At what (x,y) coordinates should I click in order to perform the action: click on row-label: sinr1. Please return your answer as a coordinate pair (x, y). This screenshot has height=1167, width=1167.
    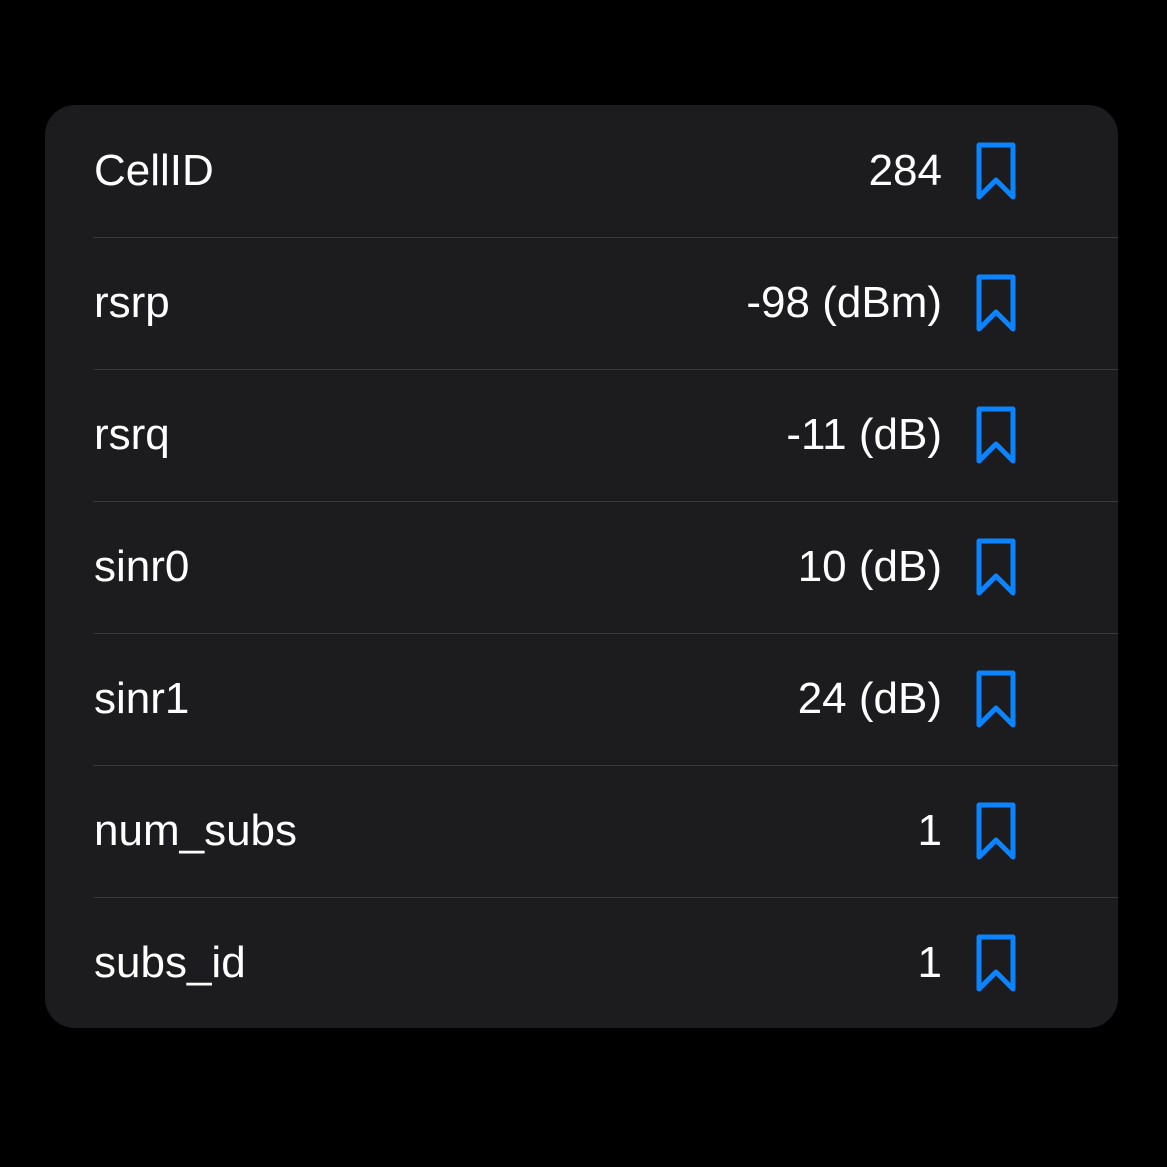
    Looking at the image, I should click on (142, 698).